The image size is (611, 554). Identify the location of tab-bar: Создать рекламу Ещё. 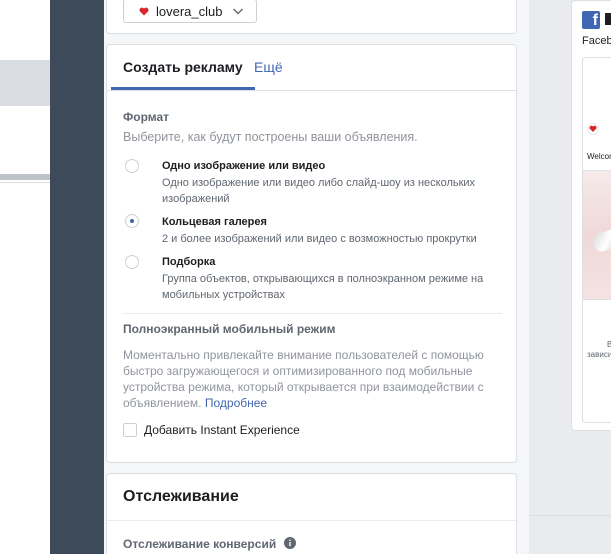
(311, 68).